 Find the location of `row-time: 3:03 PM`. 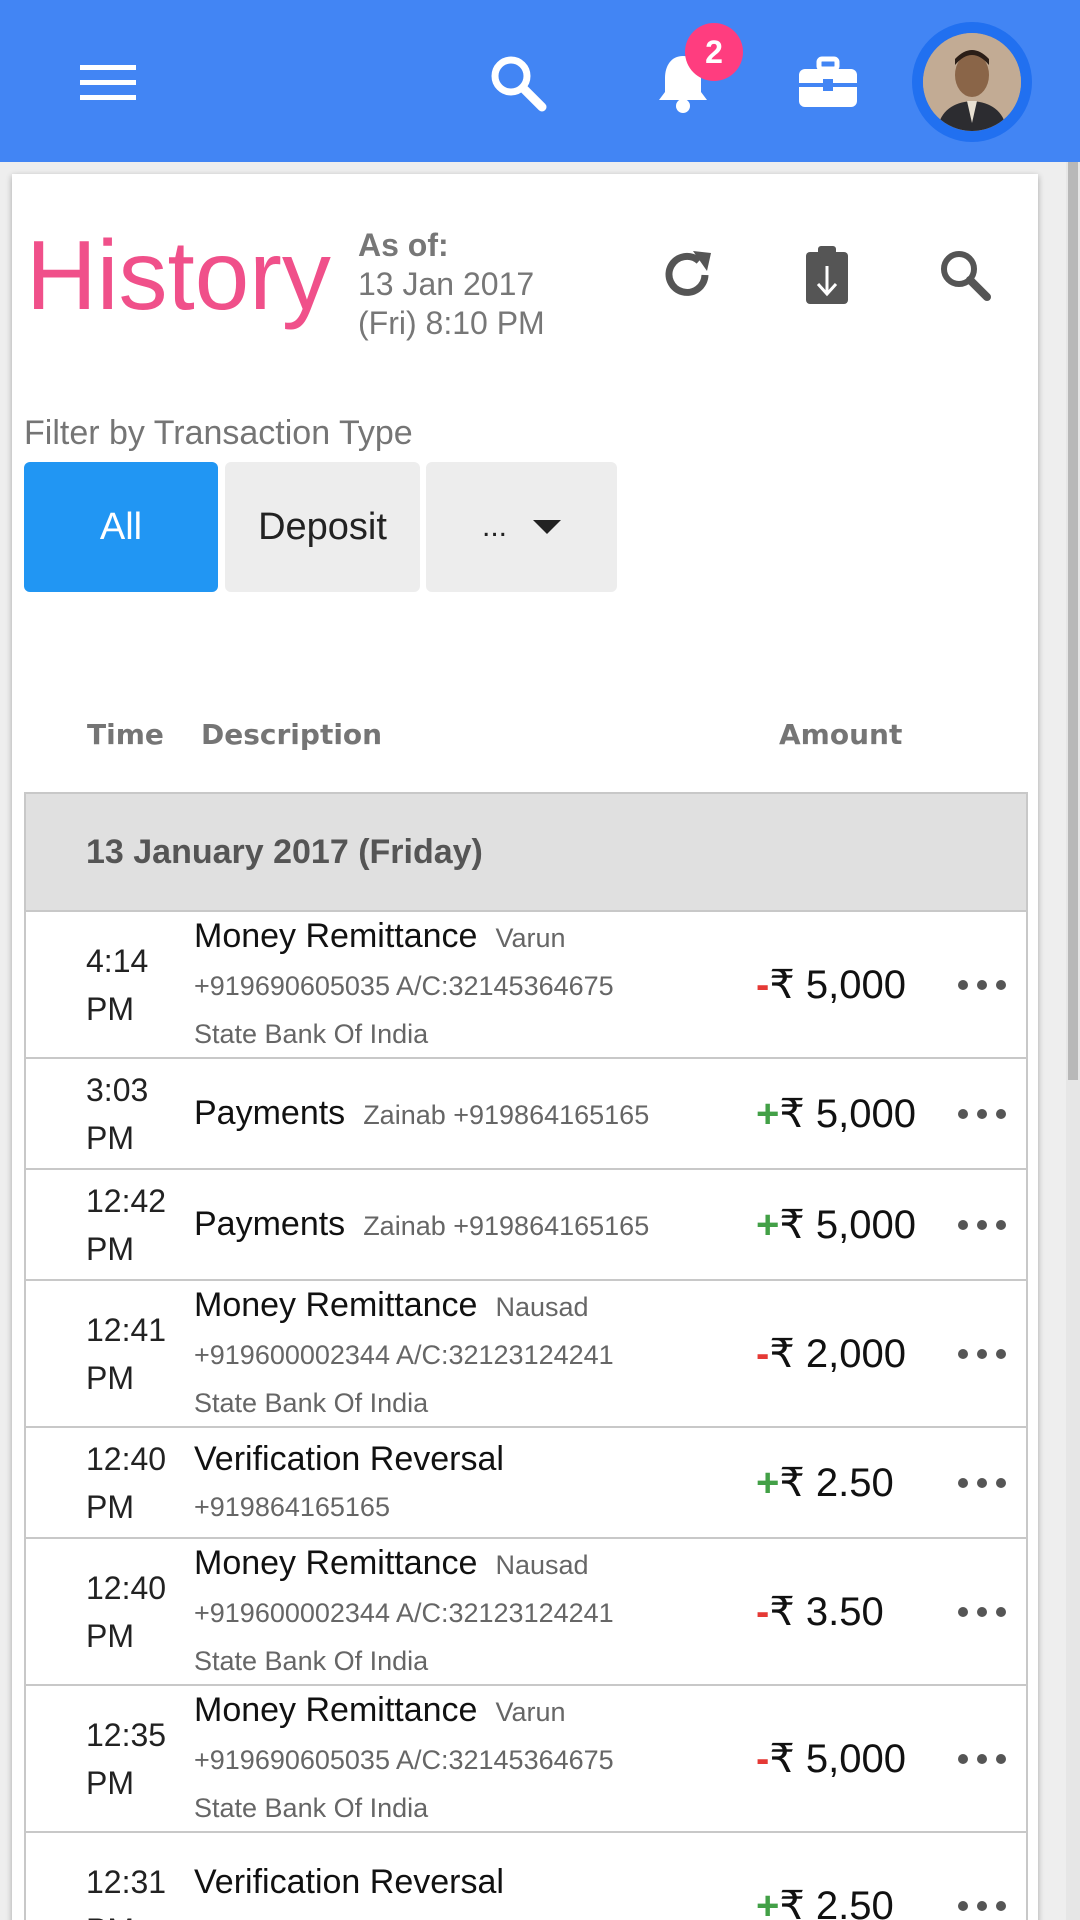

row-time: 3:03 PM is located at coordinates (117, 1113).